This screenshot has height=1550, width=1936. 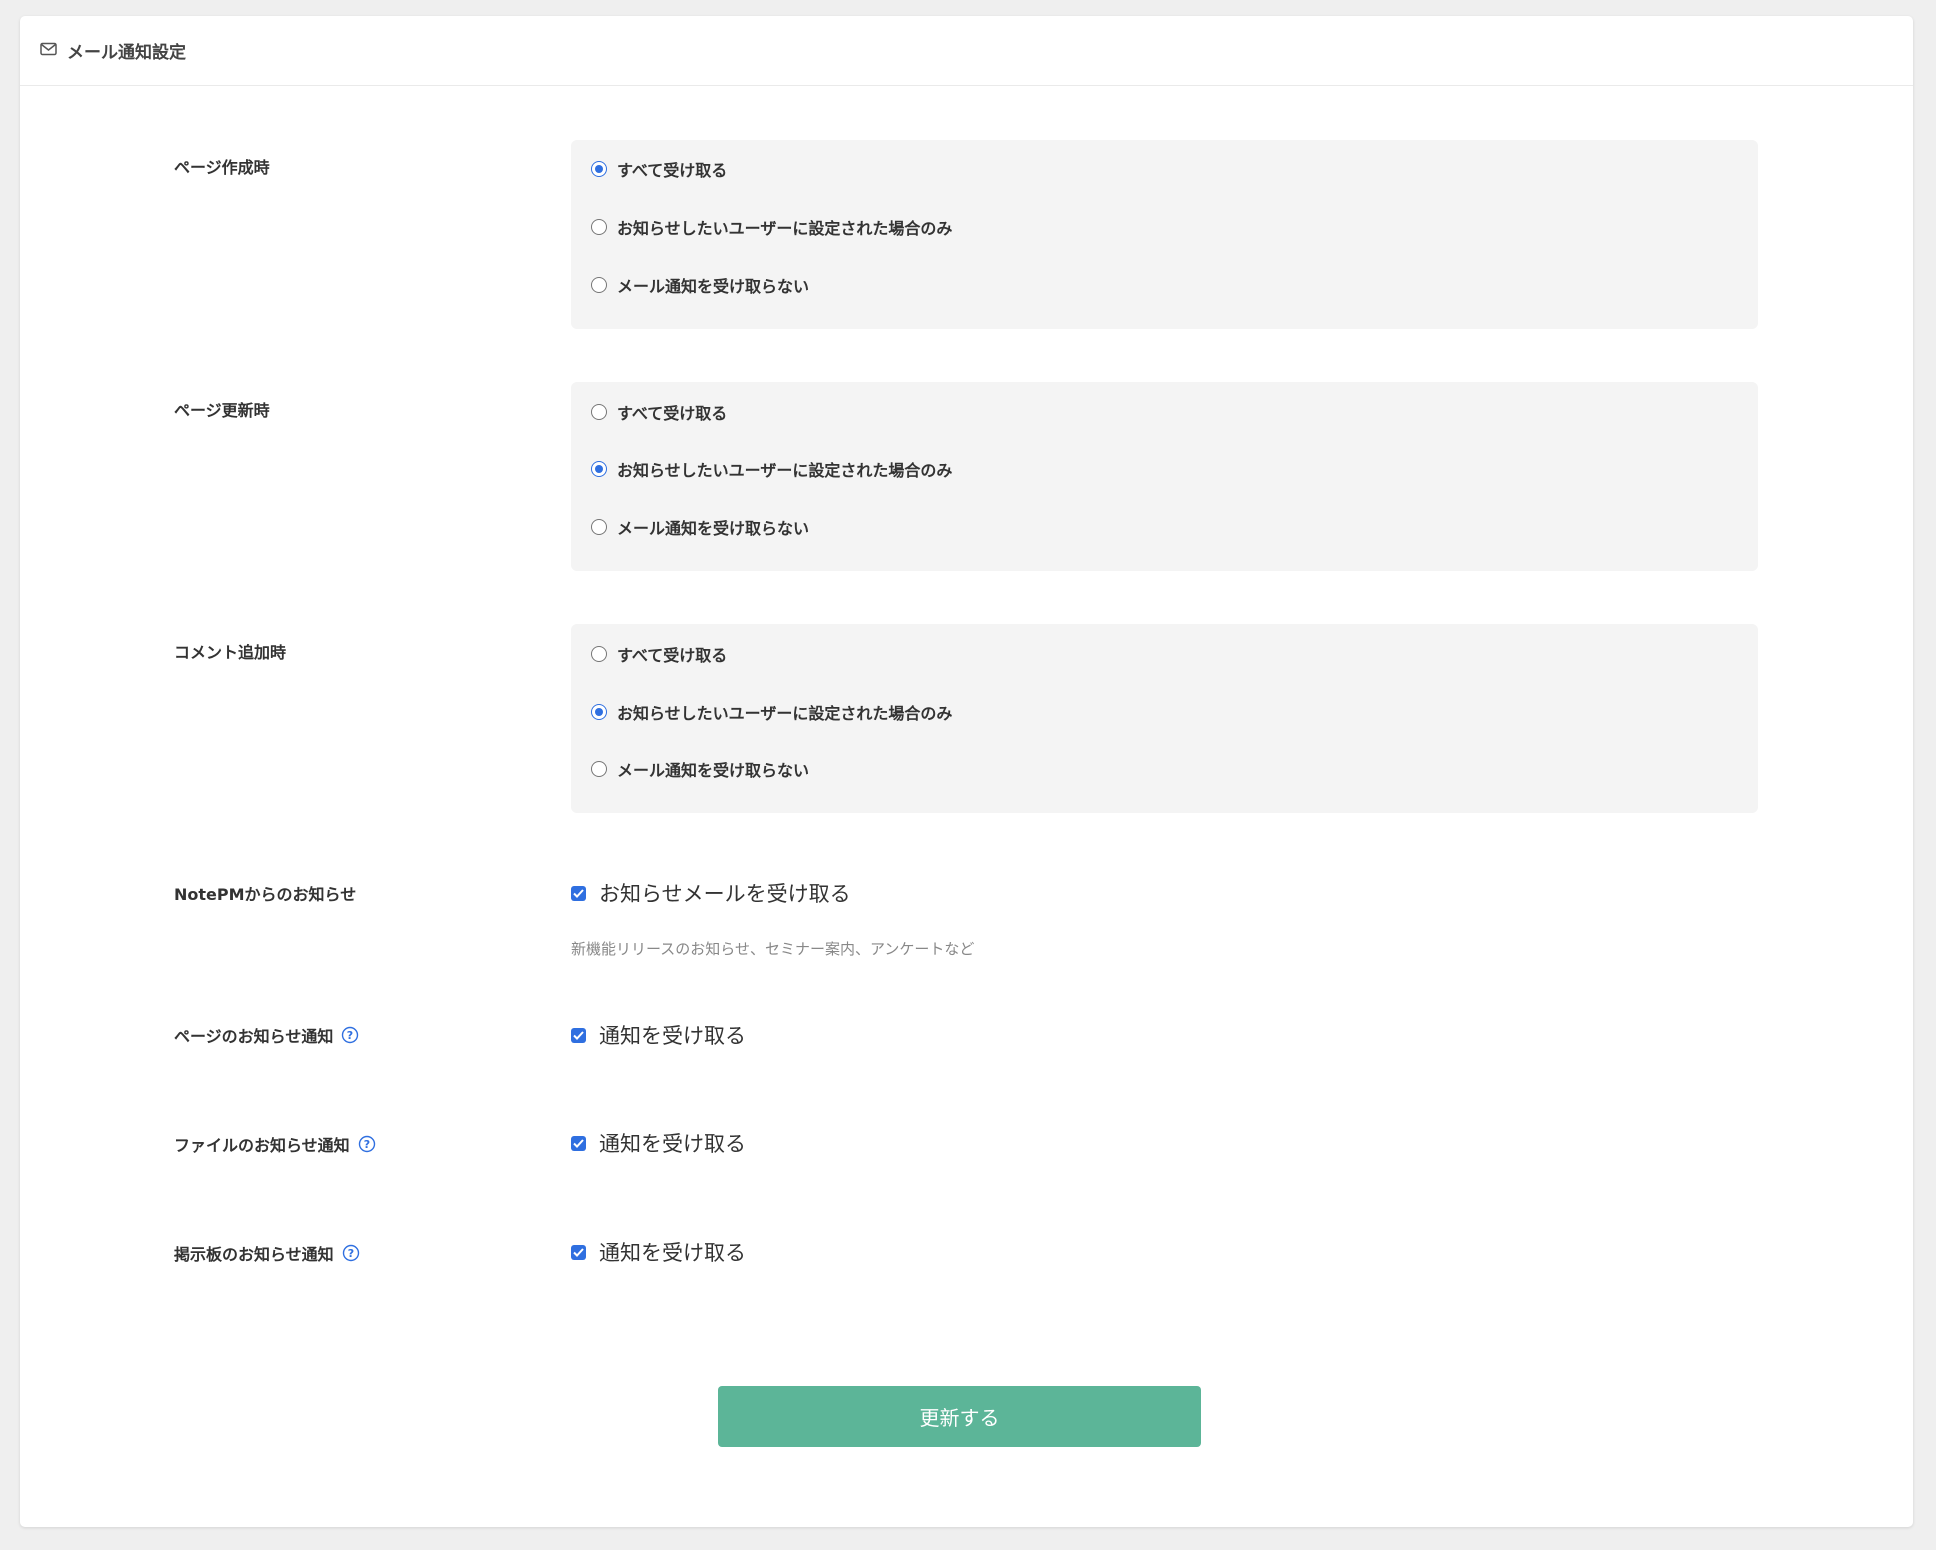 I want to click on checkbox-label: お知らせメールを受け取る, so click(x=725, y=894).